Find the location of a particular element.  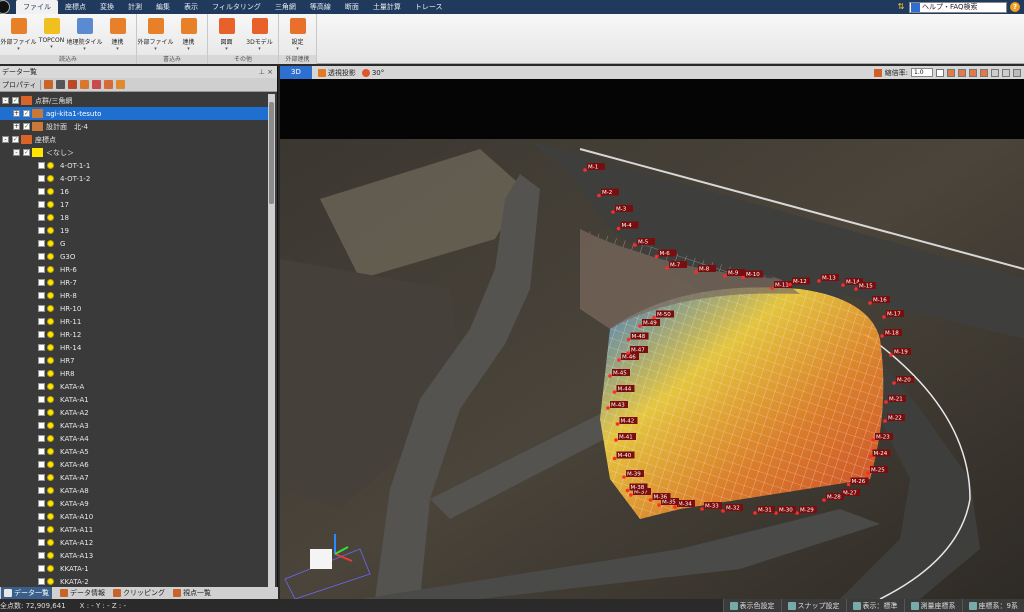

tree-row: - ✓ ＜なし＞ is located at coordinates (134, 152).